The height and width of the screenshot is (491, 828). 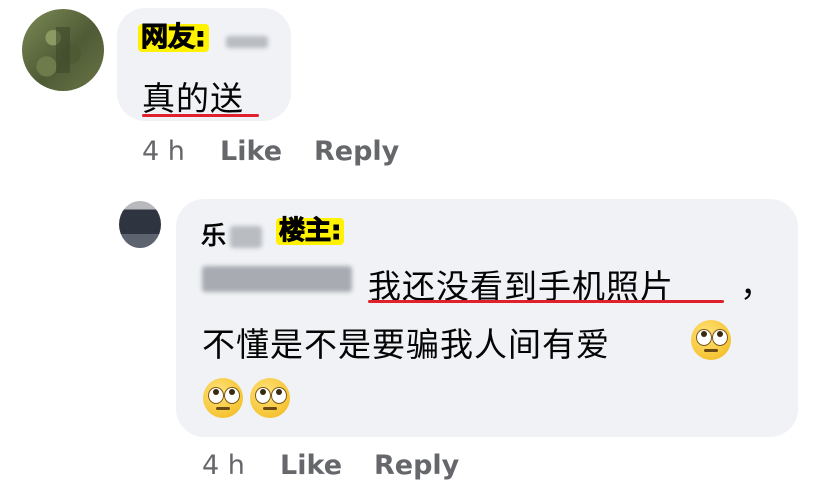 What do you see at coordinates (277, 279) in the screenshot?
I see `blurred-mention` at bounding box center [277, 279].